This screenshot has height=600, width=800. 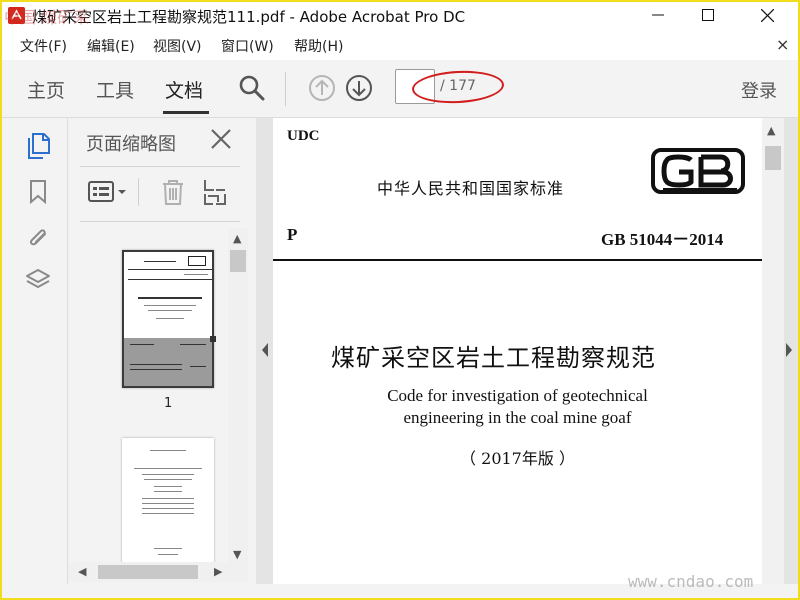 What do you see at coordinates (213, 339) in the screenshot?
I see `thumb-resize-handle` at bounding box center [213, 339].